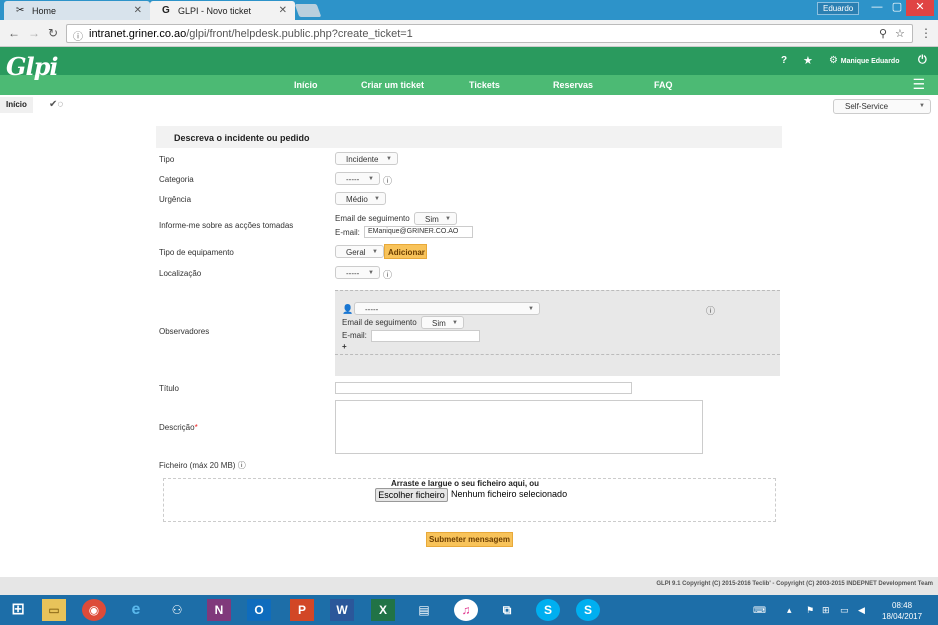 The image size is (938, 625). Describe the element at coordinates (32, 66) in the screenshot. I see `glpi-logo: Glpi` at that location.